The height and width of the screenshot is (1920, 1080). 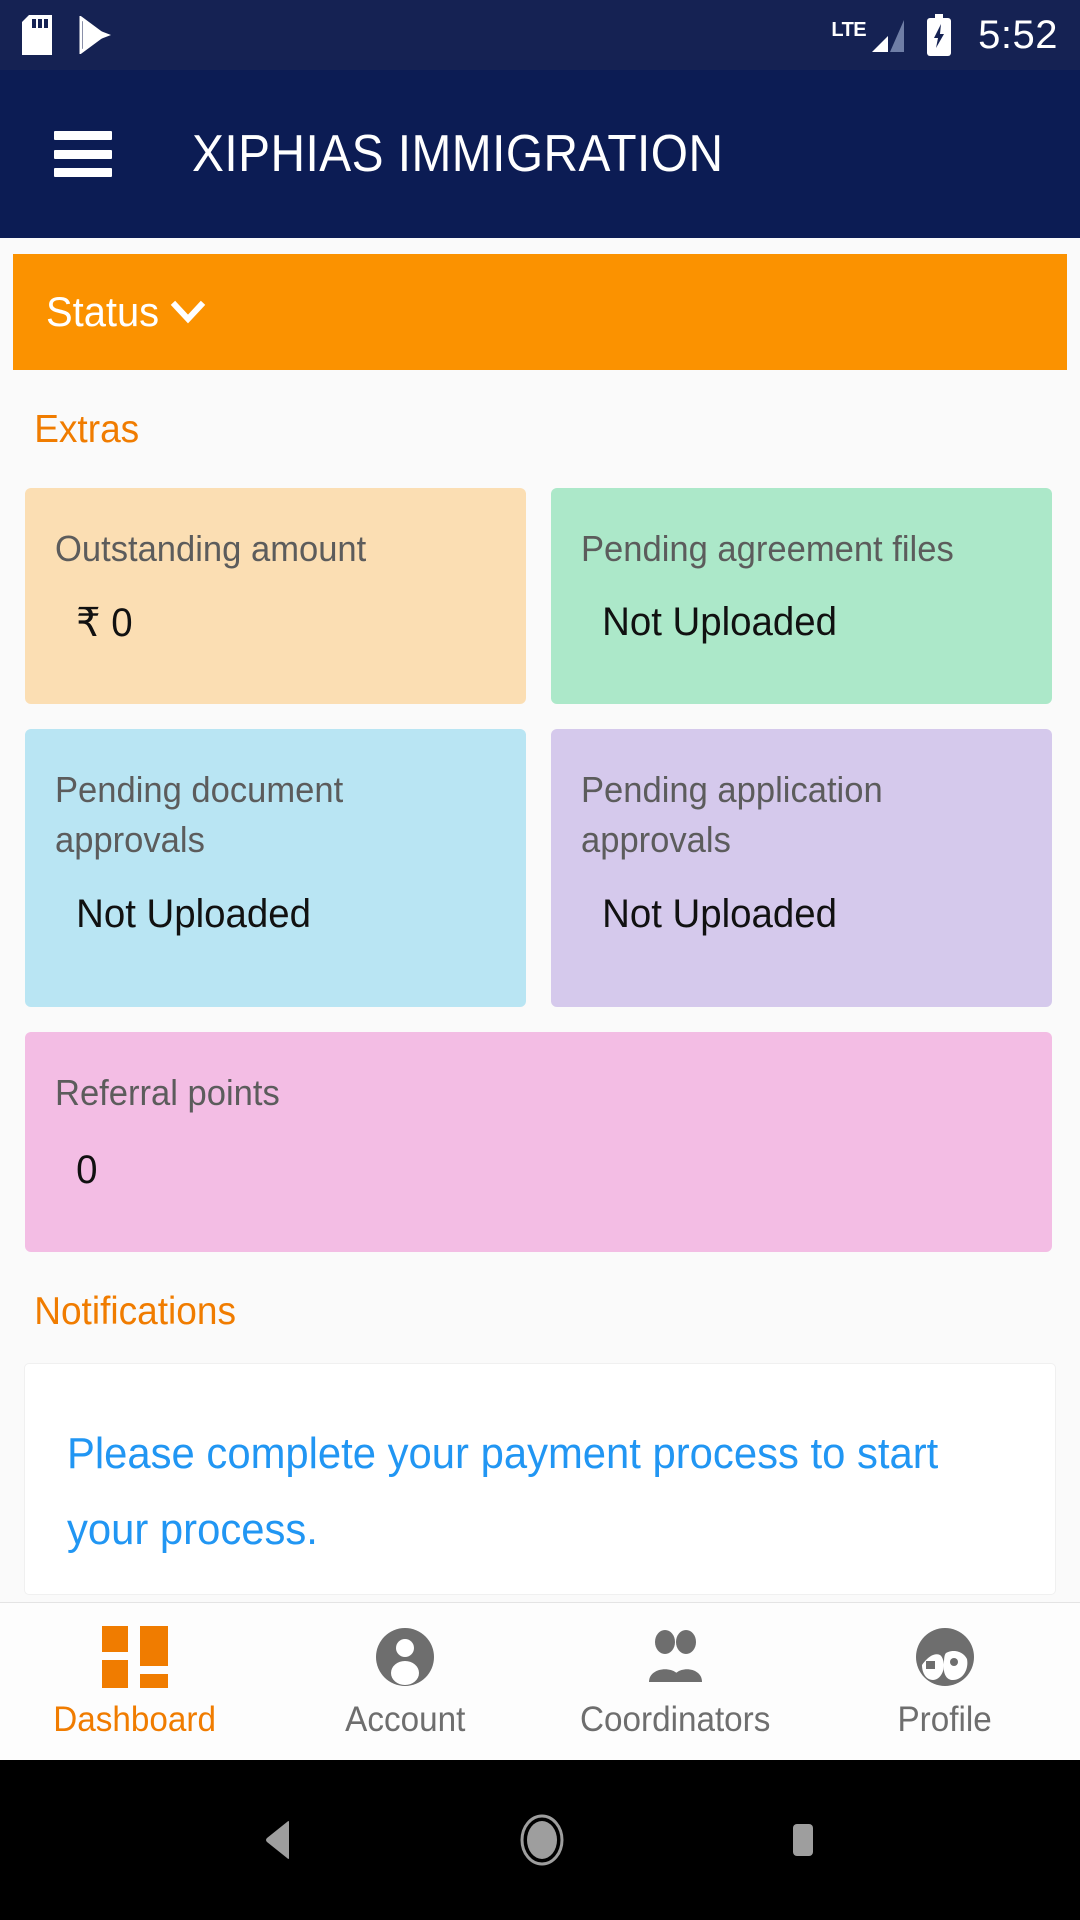 I want to click on play-store-icon, so click(x=95, y=35).